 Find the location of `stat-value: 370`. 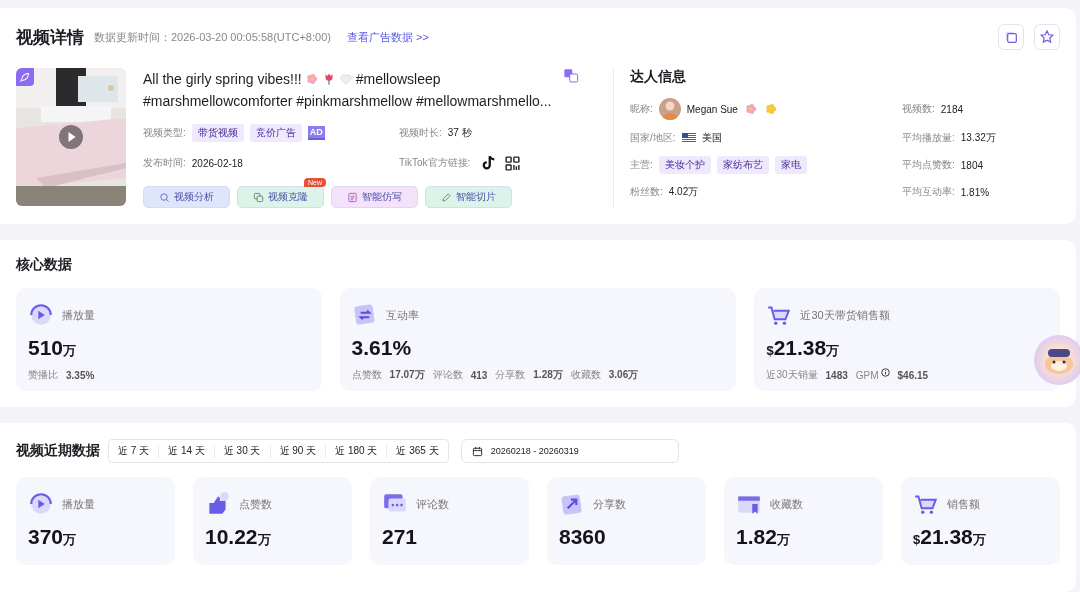

stat-value: 370 is located at coordinates (46, 537).